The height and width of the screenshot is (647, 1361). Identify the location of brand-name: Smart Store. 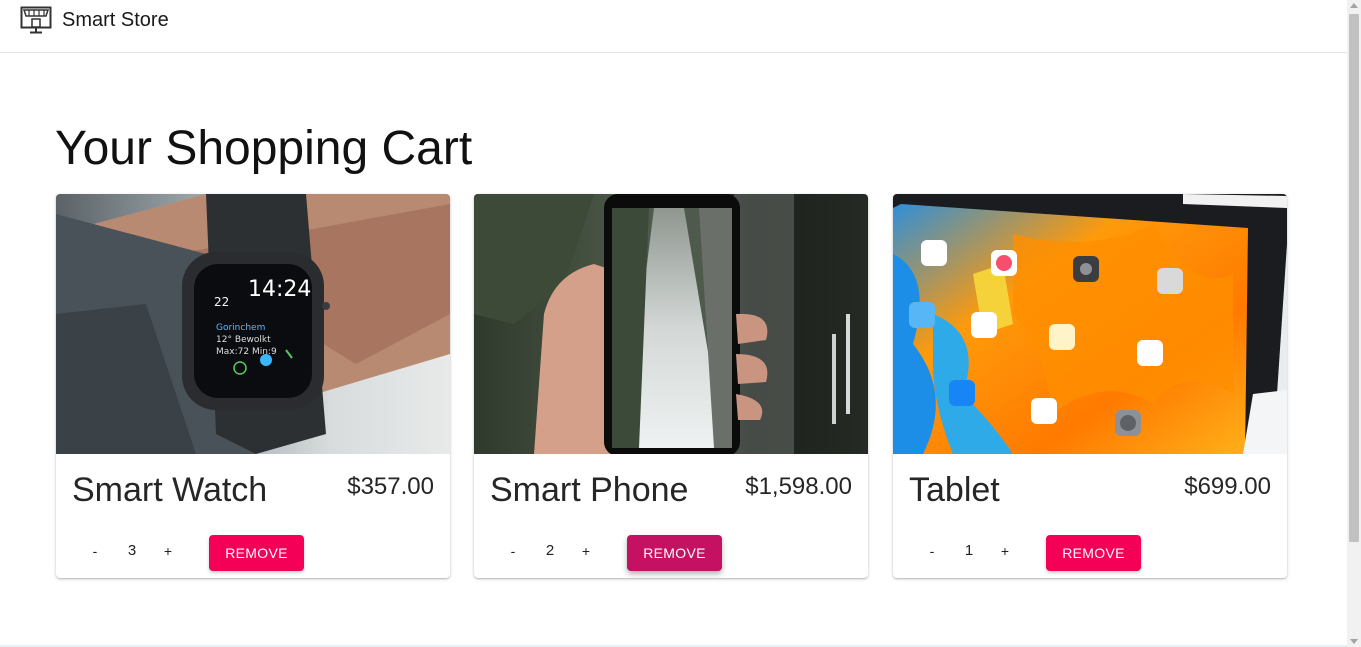
(115, 20).